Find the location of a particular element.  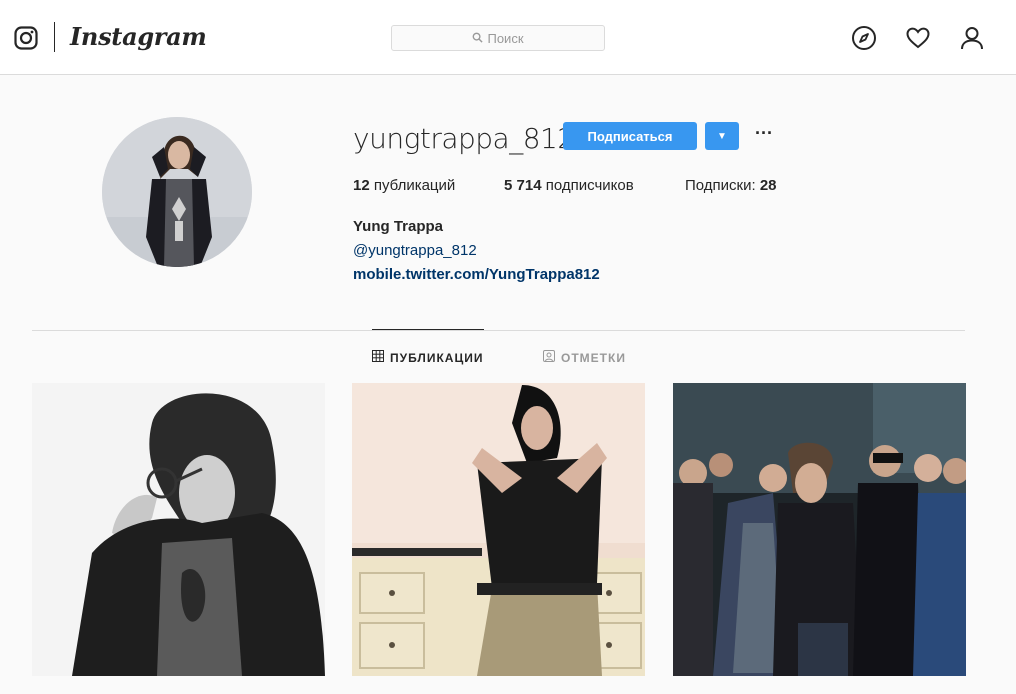

tab-publications-label: ПУБЛИКАЦИИ is located at coordinates (437, 357).